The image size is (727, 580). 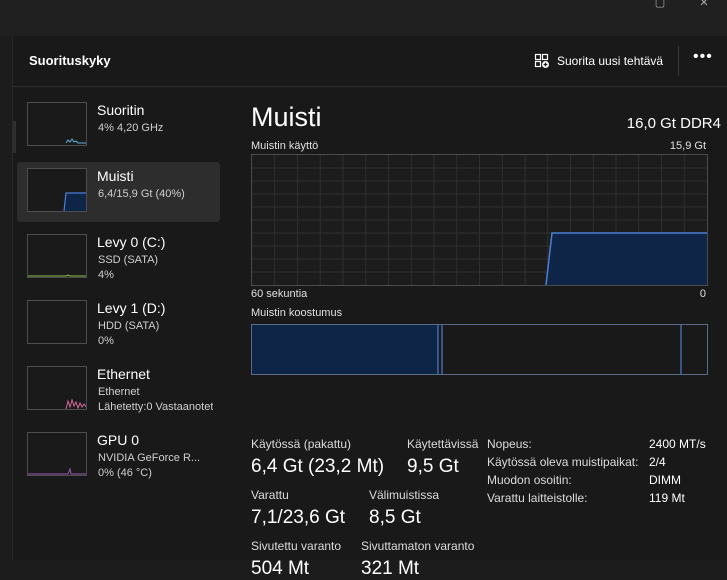 I want to click on detail-value: 119 Mt, so click(x=667, y=498).